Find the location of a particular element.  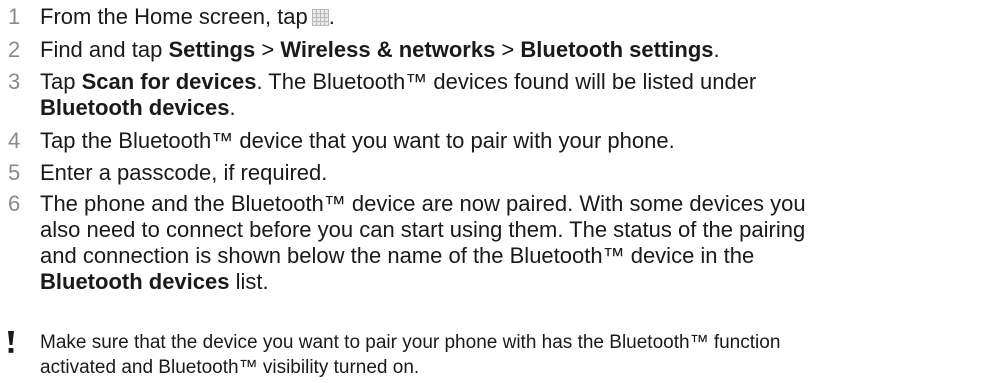

exclamation-icon is located at coordinates (11, 342).